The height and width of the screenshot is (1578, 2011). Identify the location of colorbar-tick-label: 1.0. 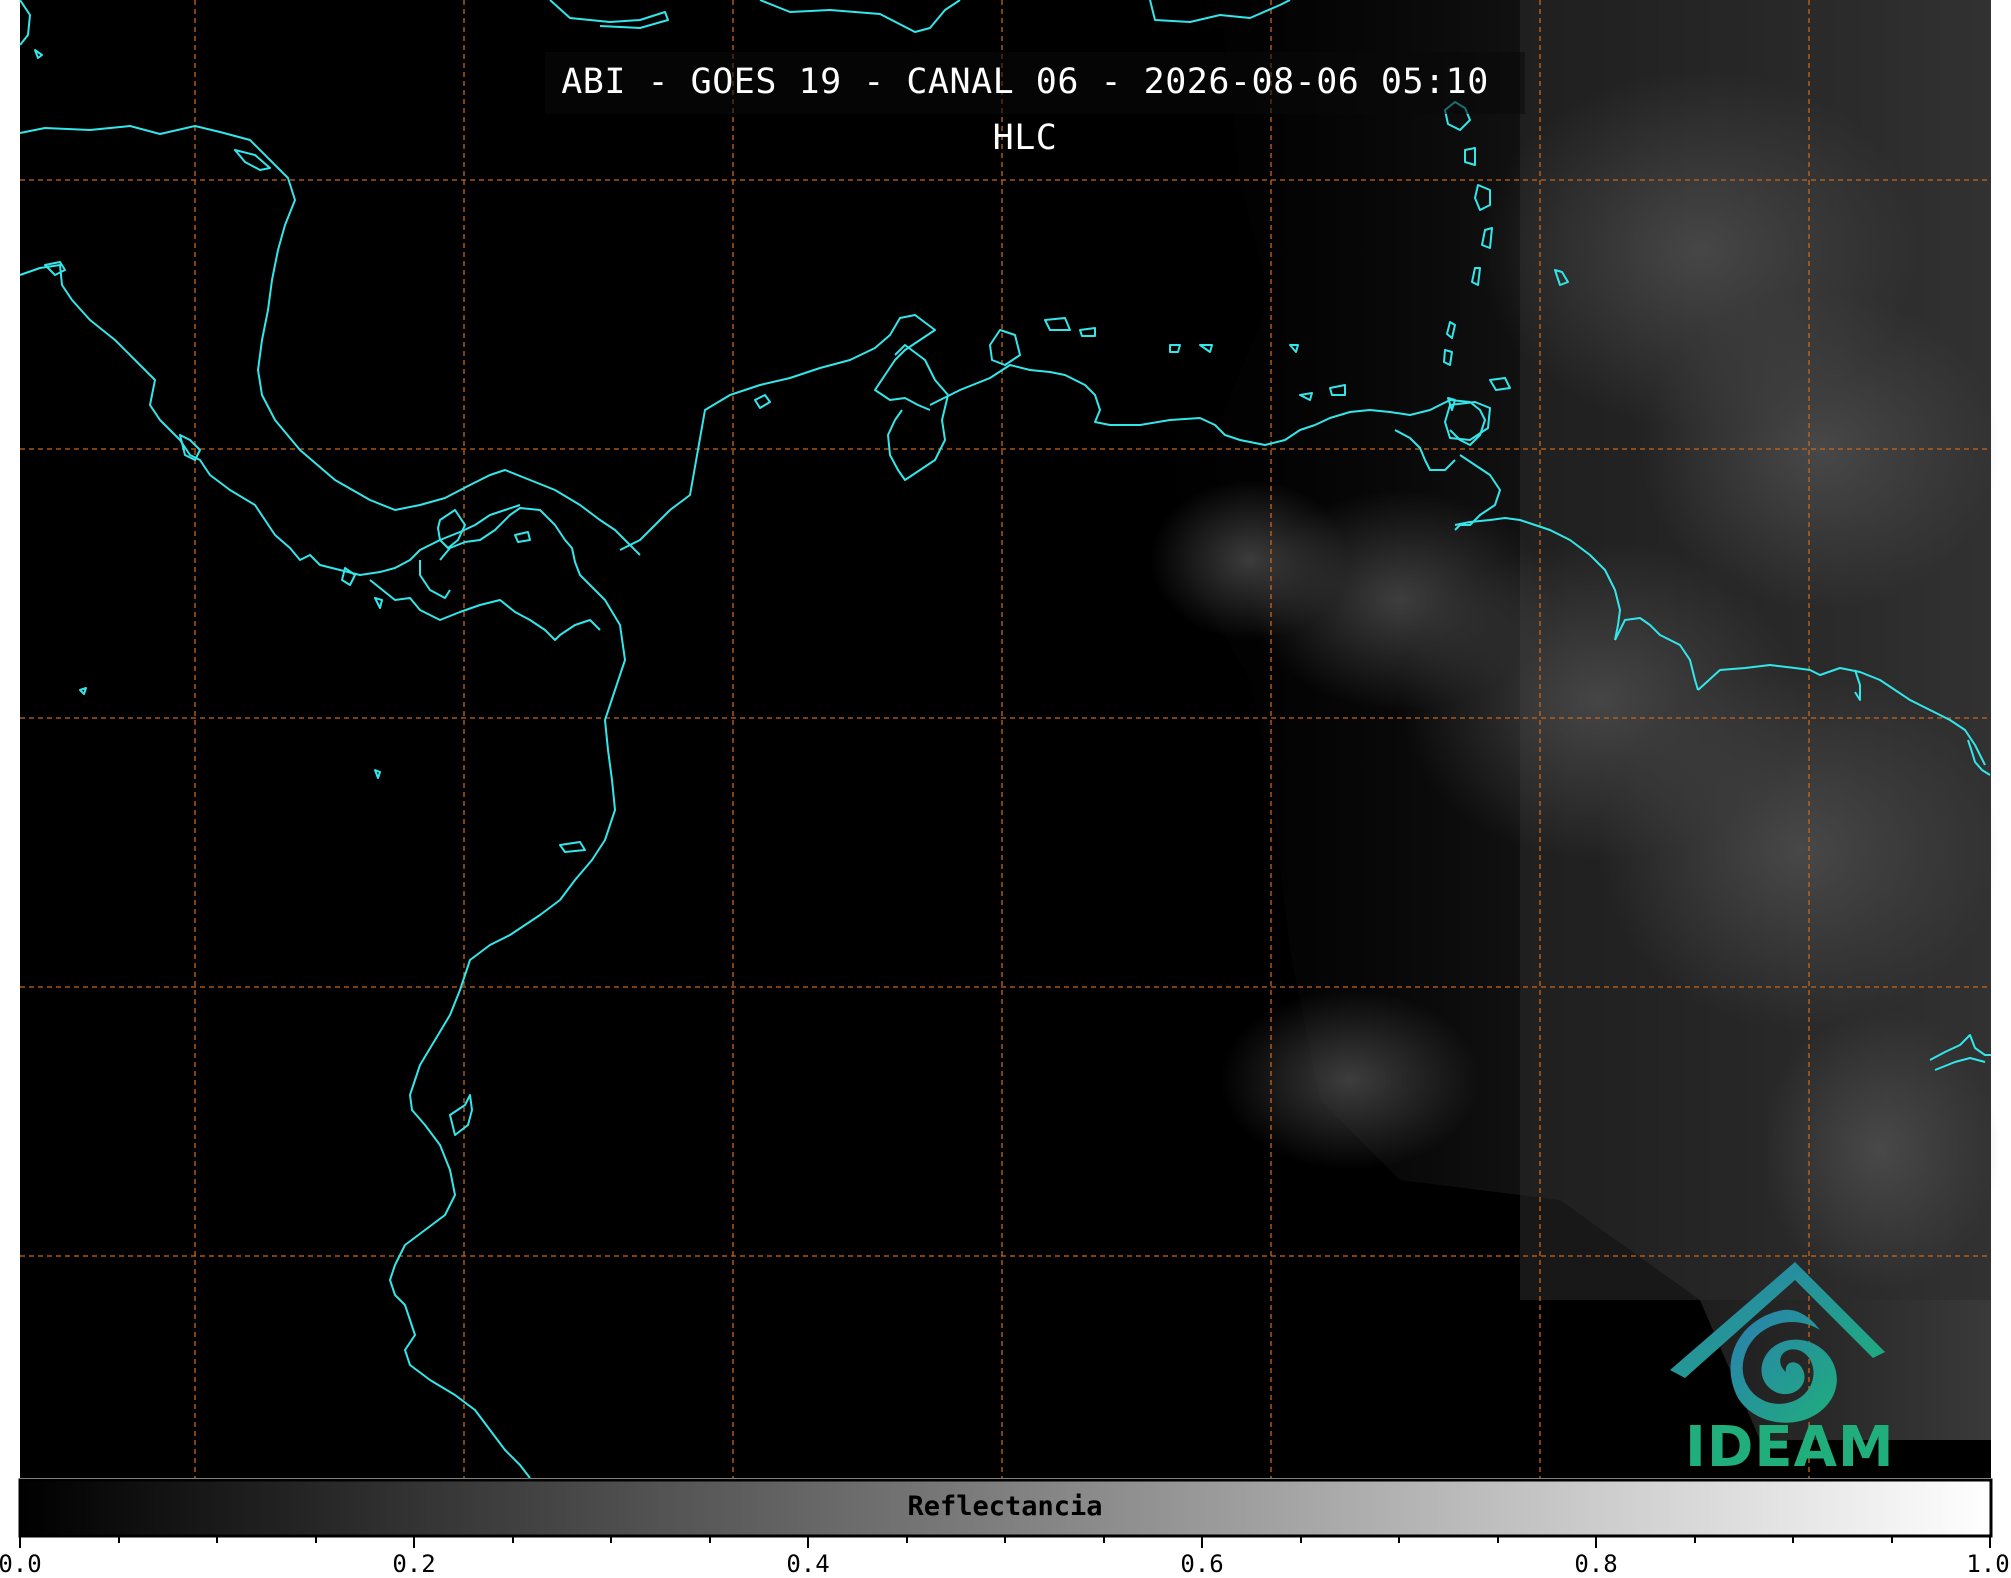
(1988, 1564).